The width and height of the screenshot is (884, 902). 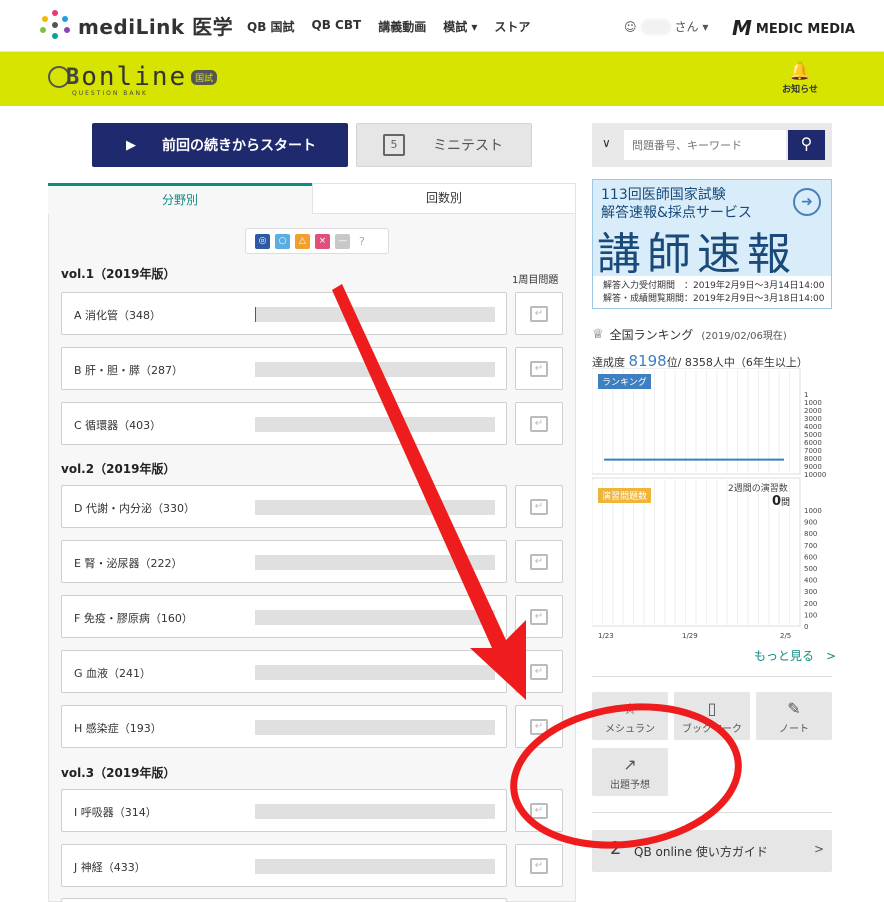 What do you see at coordinates (255, 314) in the screenshot?
I see `progress-bar-fill` at bounding box center [255, 314].